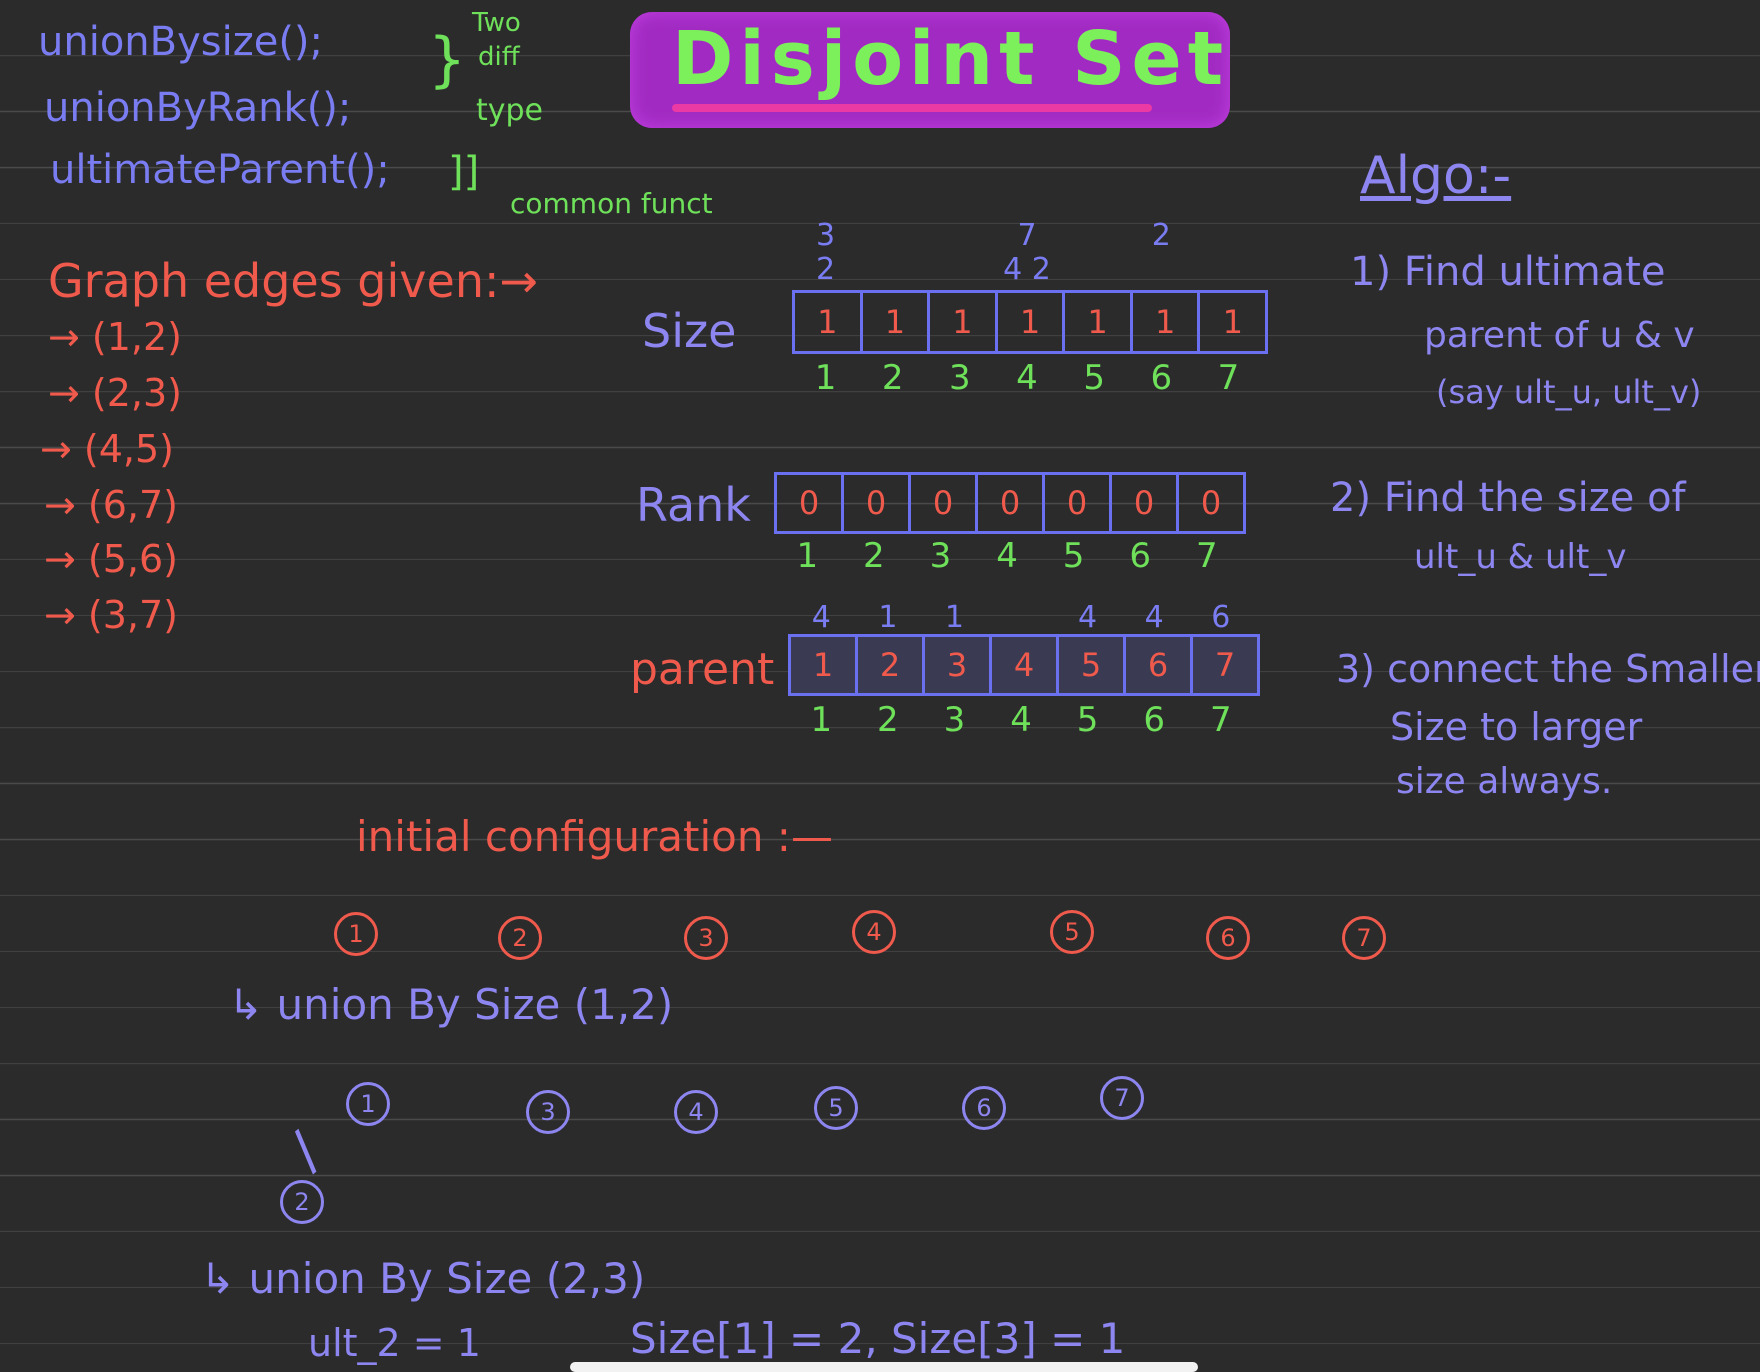 The image size is (1760, 1372). I want to click on initial-node: 2, so click(520, 938).